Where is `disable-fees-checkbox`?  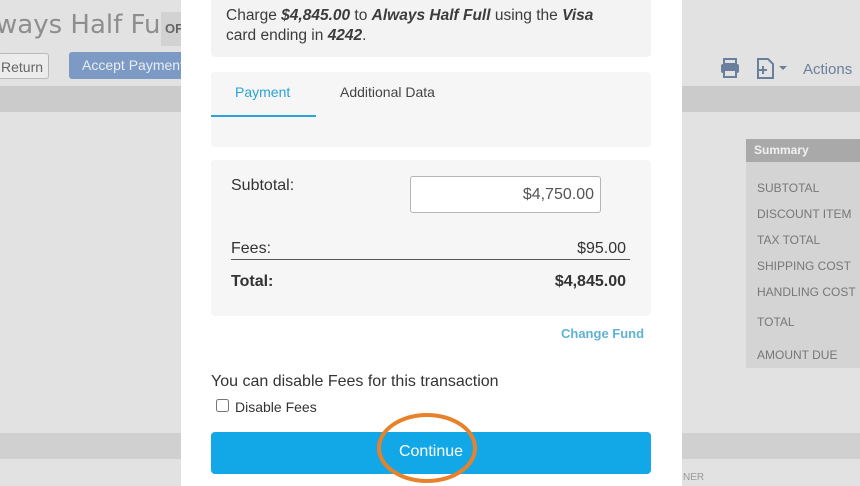
disable-fees-checkbox is located at coordinates (222, 405).